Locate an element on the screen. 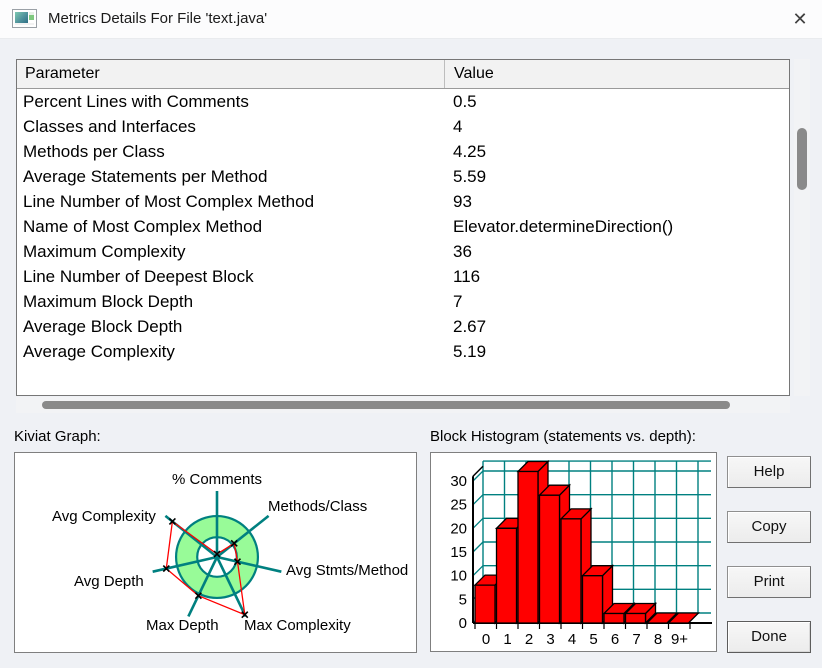  y-tick-label: 30 is located at coordinates (458, 481).